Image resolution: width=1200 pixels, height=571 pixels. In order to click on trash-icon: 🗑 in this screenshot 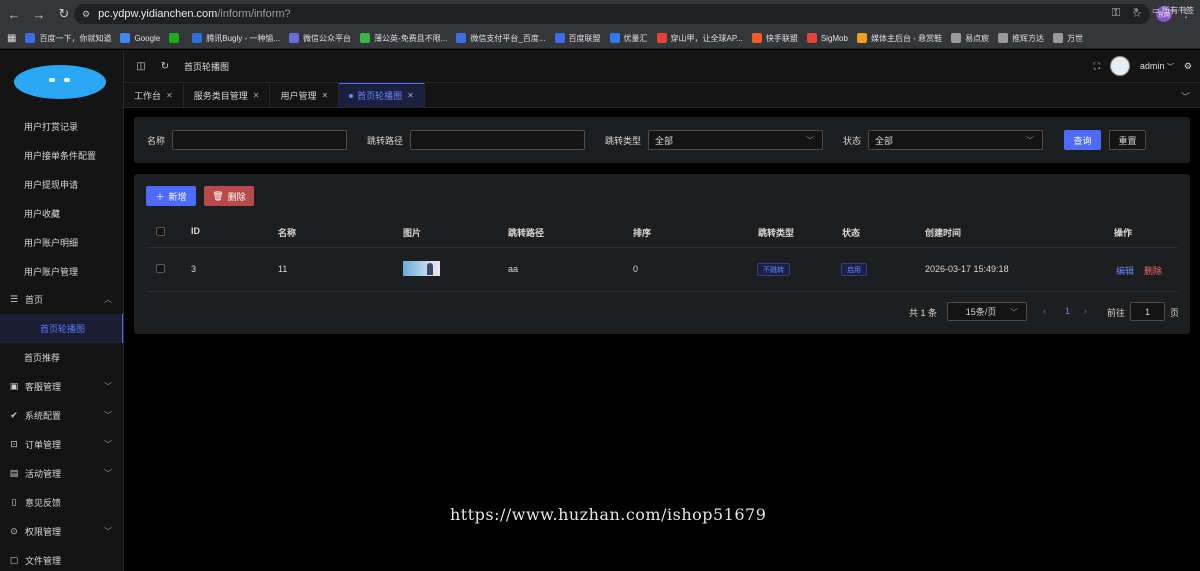, I will do `click(218, 195)`.